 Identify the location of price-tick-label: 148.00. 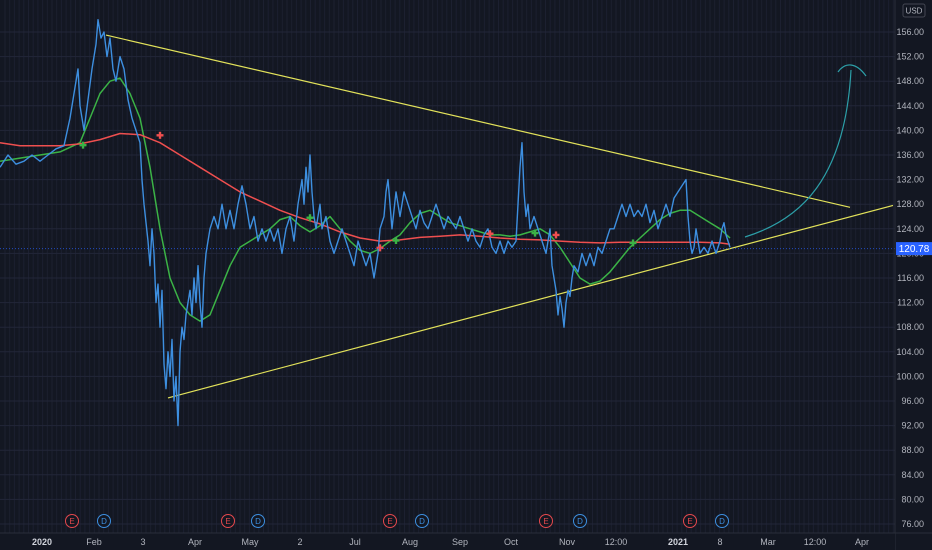
(910, 81).